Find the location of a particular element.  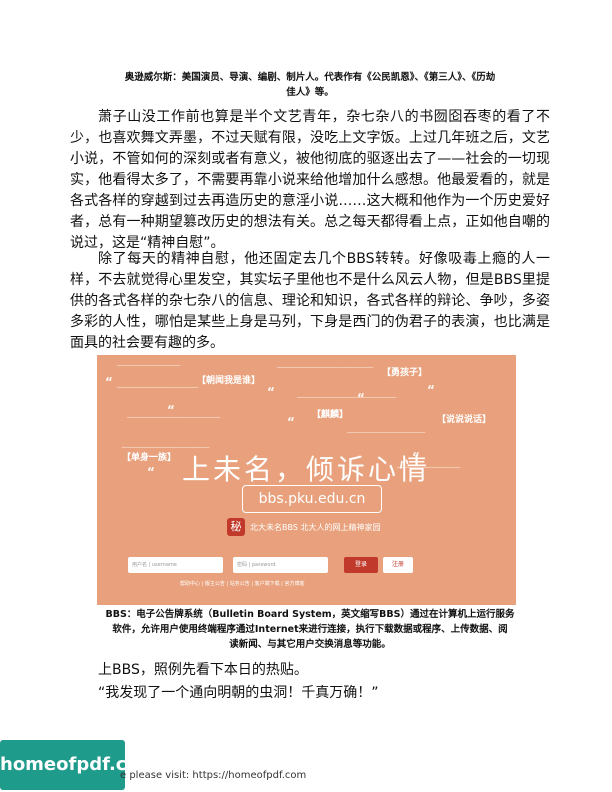

banner-url-box: bbs.pku.edu.cn is located at coordinates (312, 499).